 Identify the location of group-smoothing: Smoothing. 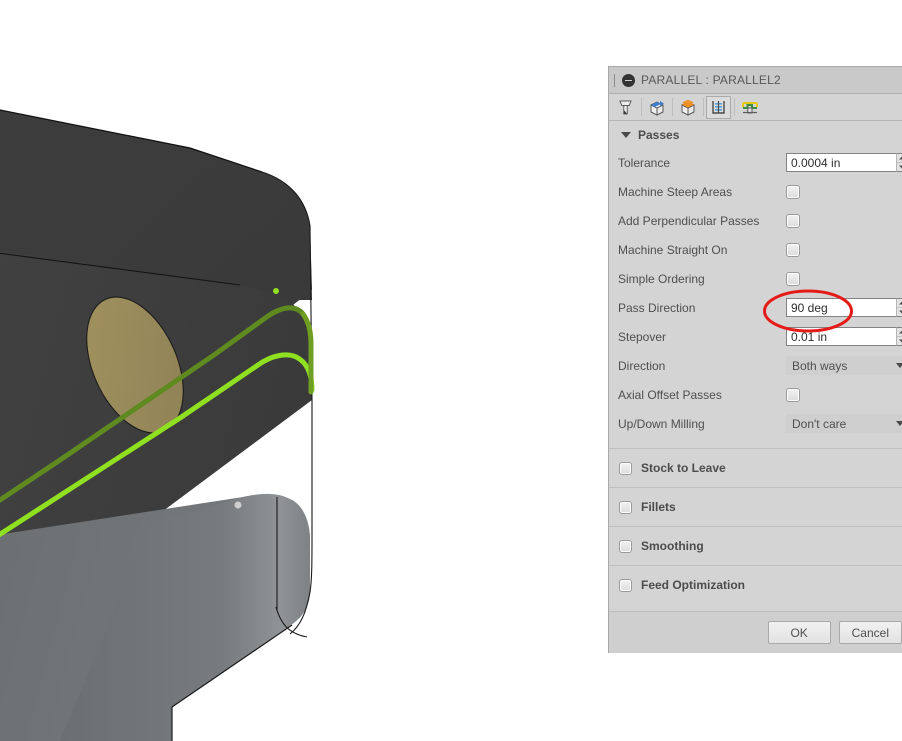
(755, 545).